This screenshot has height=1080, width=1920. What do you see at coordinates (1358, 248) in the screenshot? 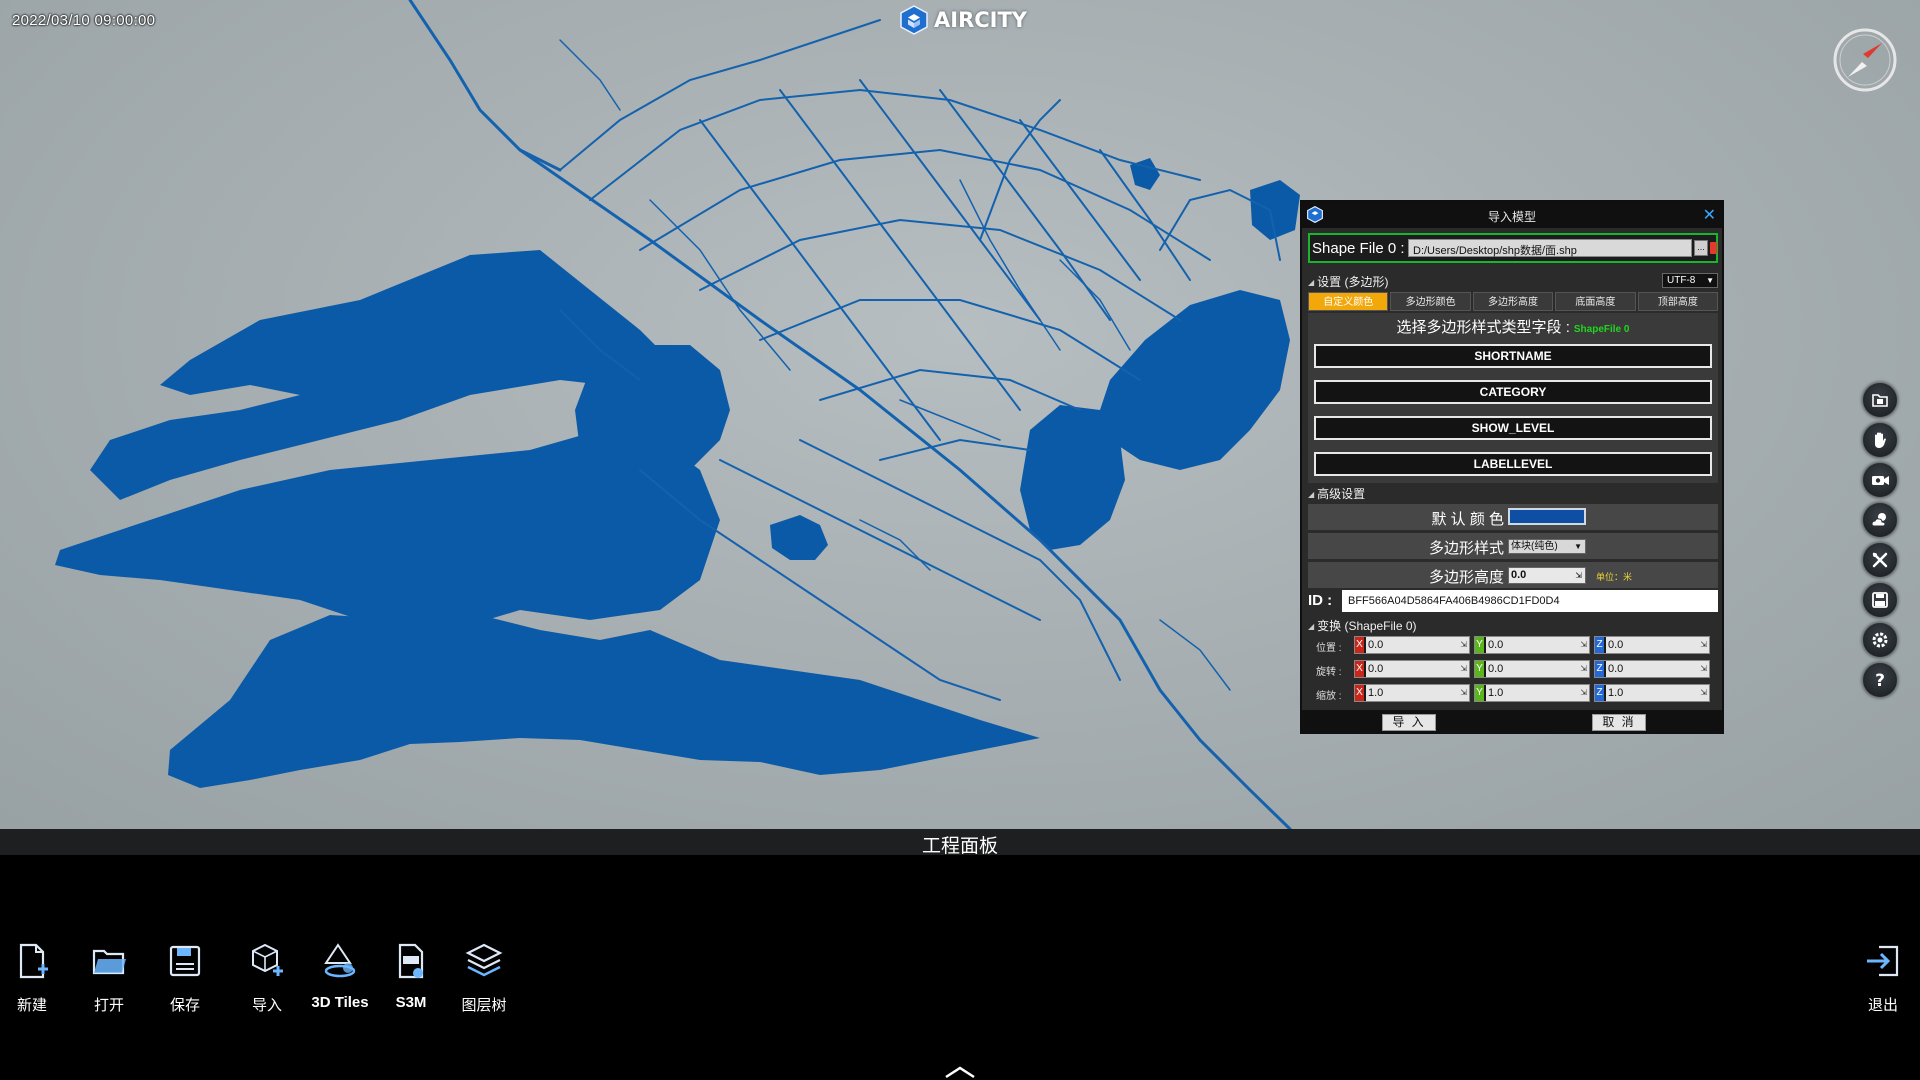
I see `shapefile-label: Shape File 0 :` at bounding box center [1358, 248].